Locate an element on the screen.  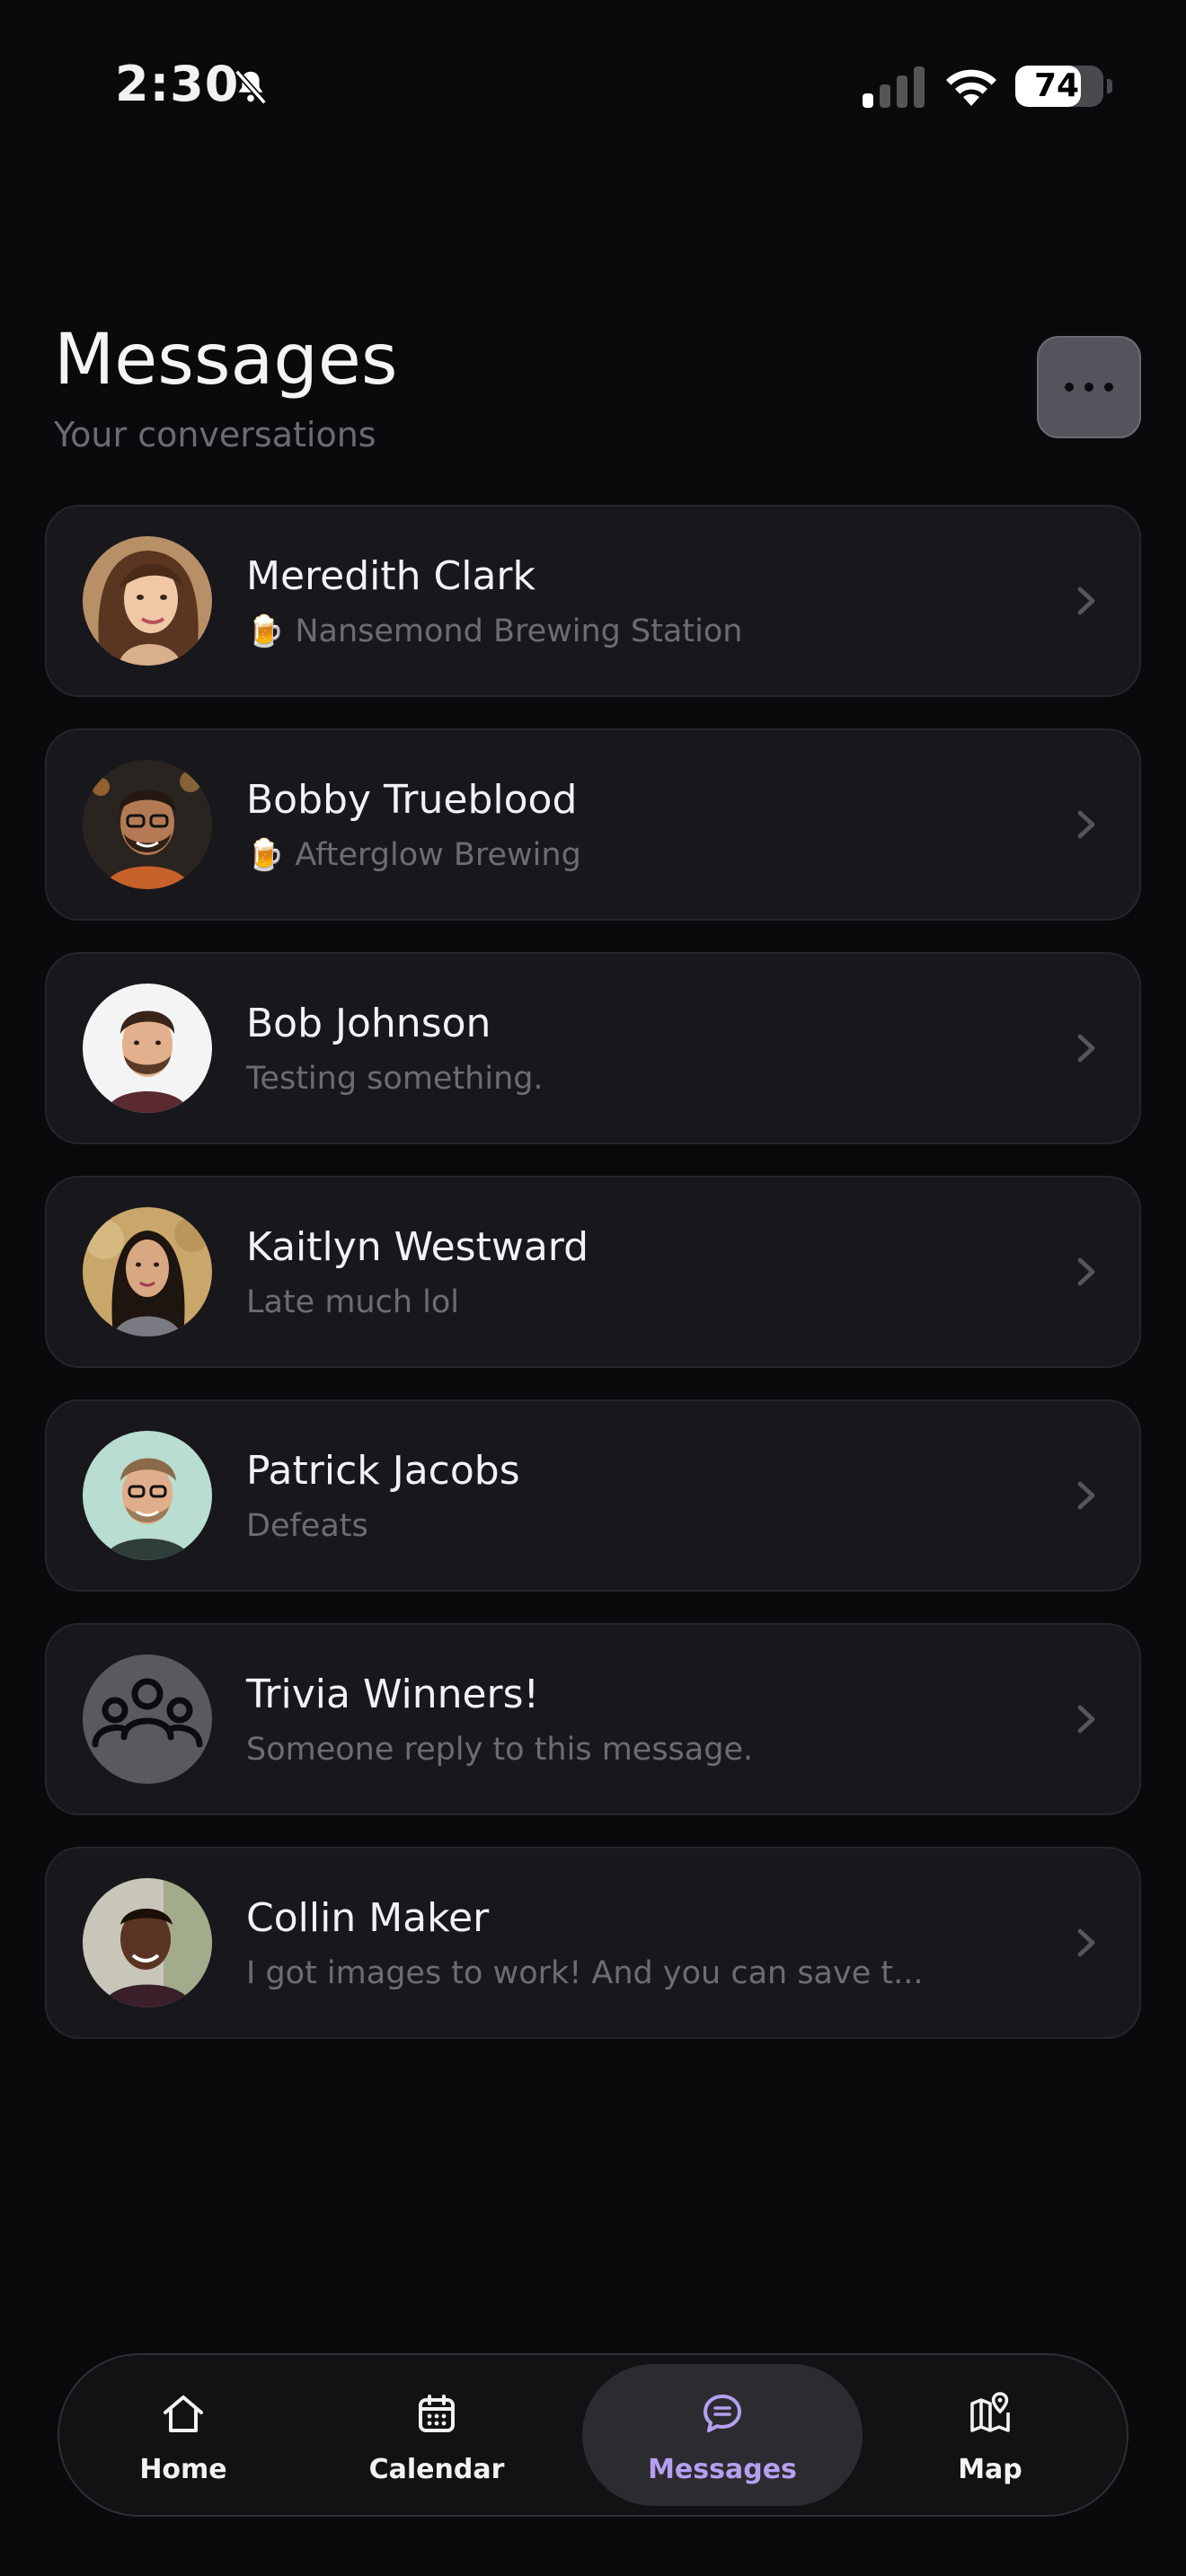
tab-label: Home is located at coordinates (183, 2469).